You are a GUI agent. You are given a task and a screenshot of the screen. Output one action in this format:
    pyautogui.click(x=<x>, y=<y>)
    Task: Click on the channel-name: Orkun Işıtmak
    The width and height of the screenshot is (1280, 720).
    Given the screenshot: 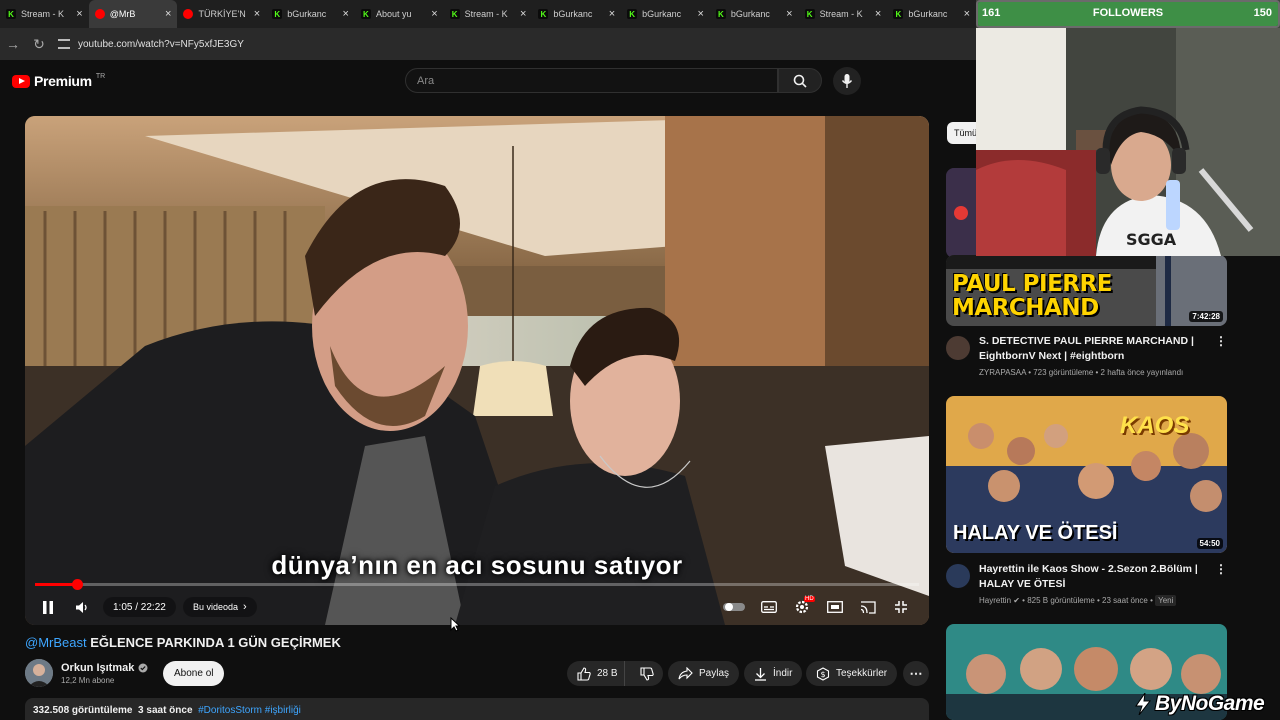 What is the action you would take?
    pyautogui.click(x=97, y=668)
    